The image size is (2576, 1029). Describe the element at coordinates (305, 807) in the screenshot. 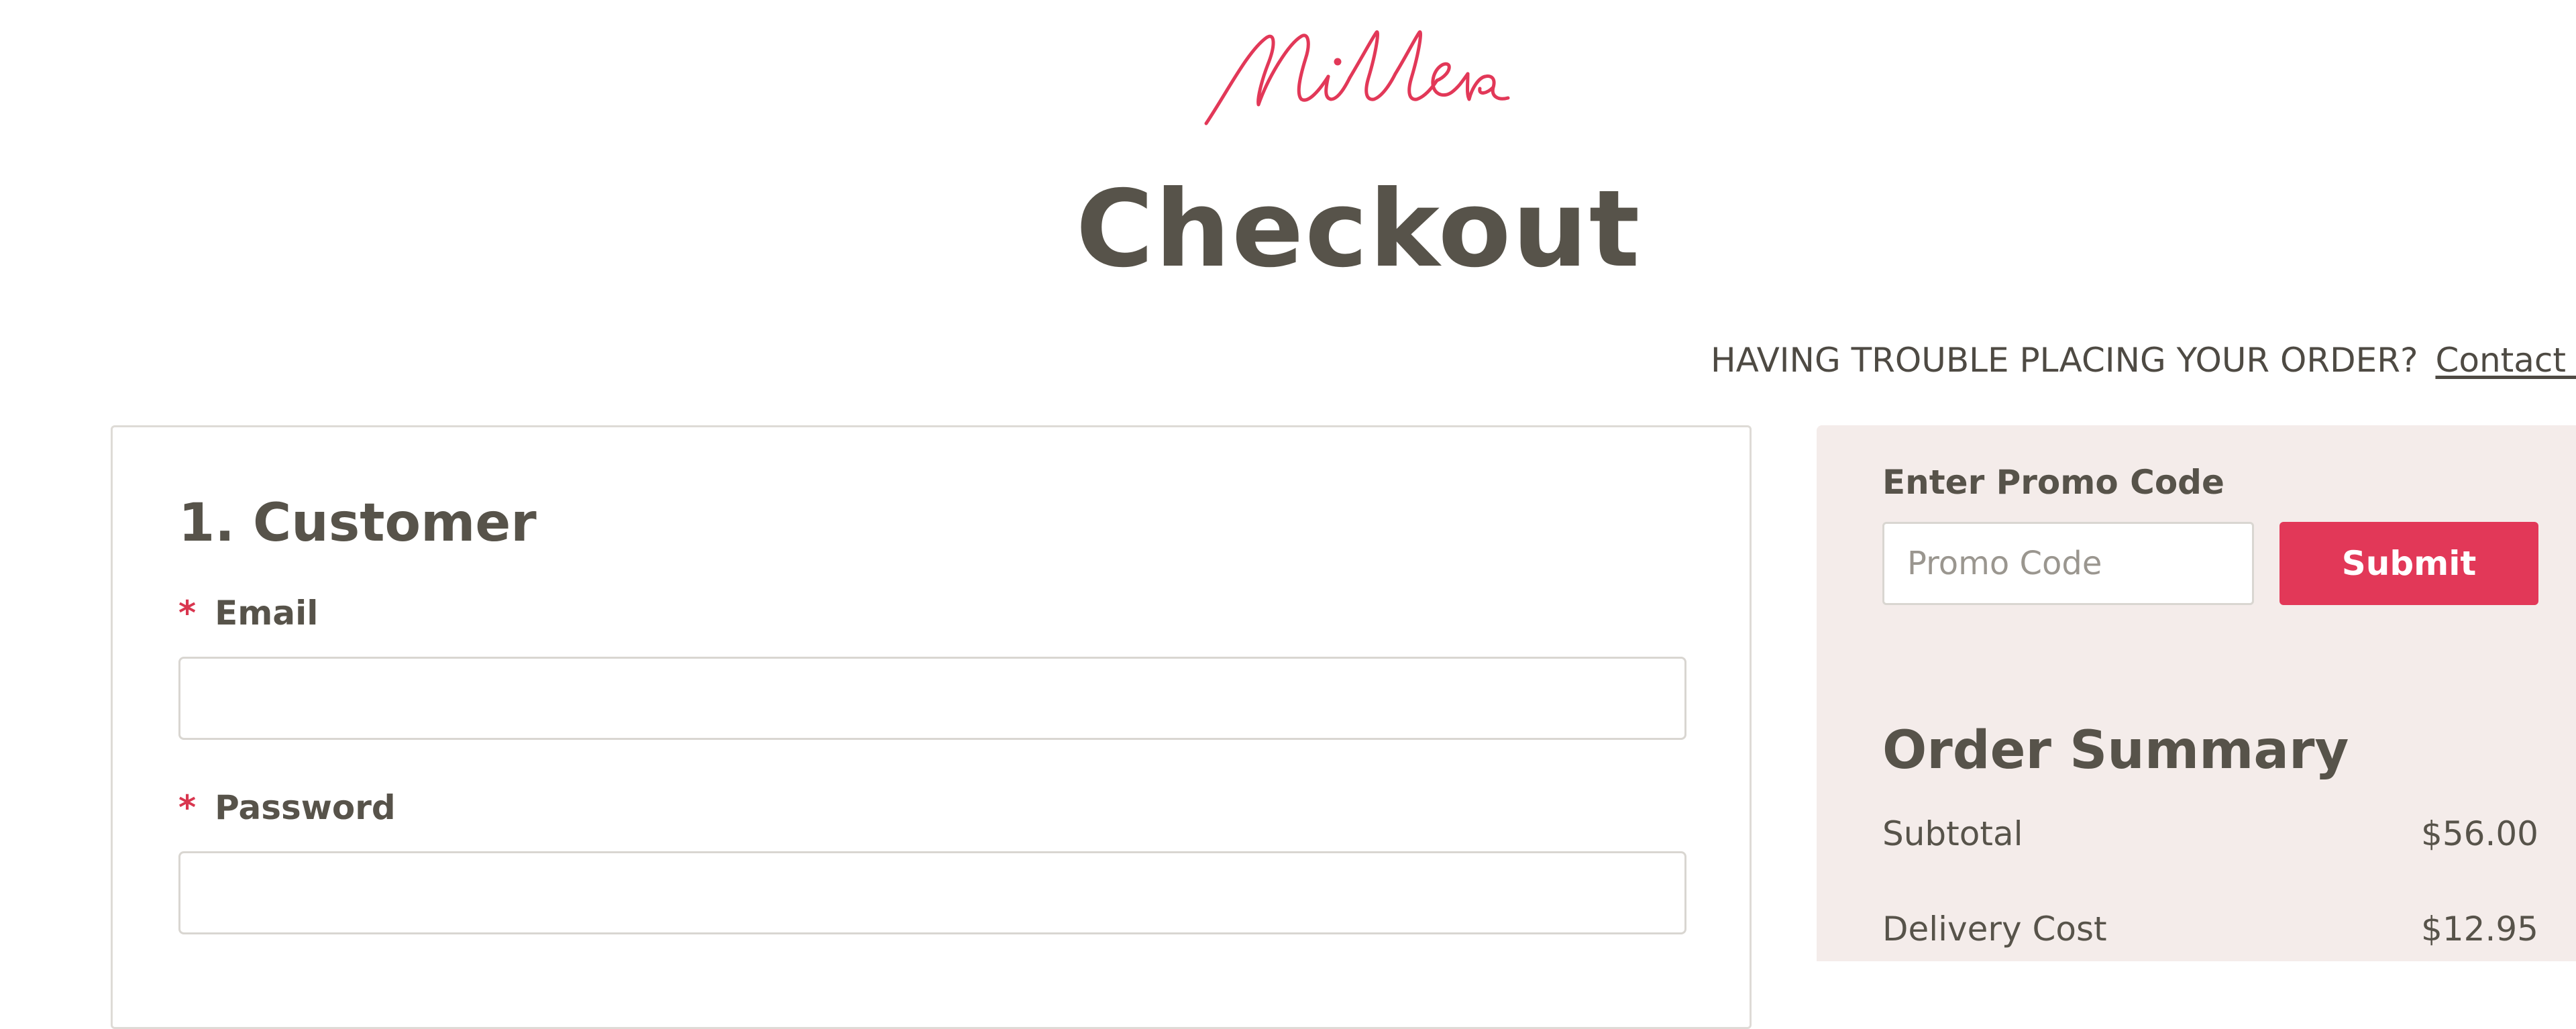

I see `password-label-text: Password` at that location.